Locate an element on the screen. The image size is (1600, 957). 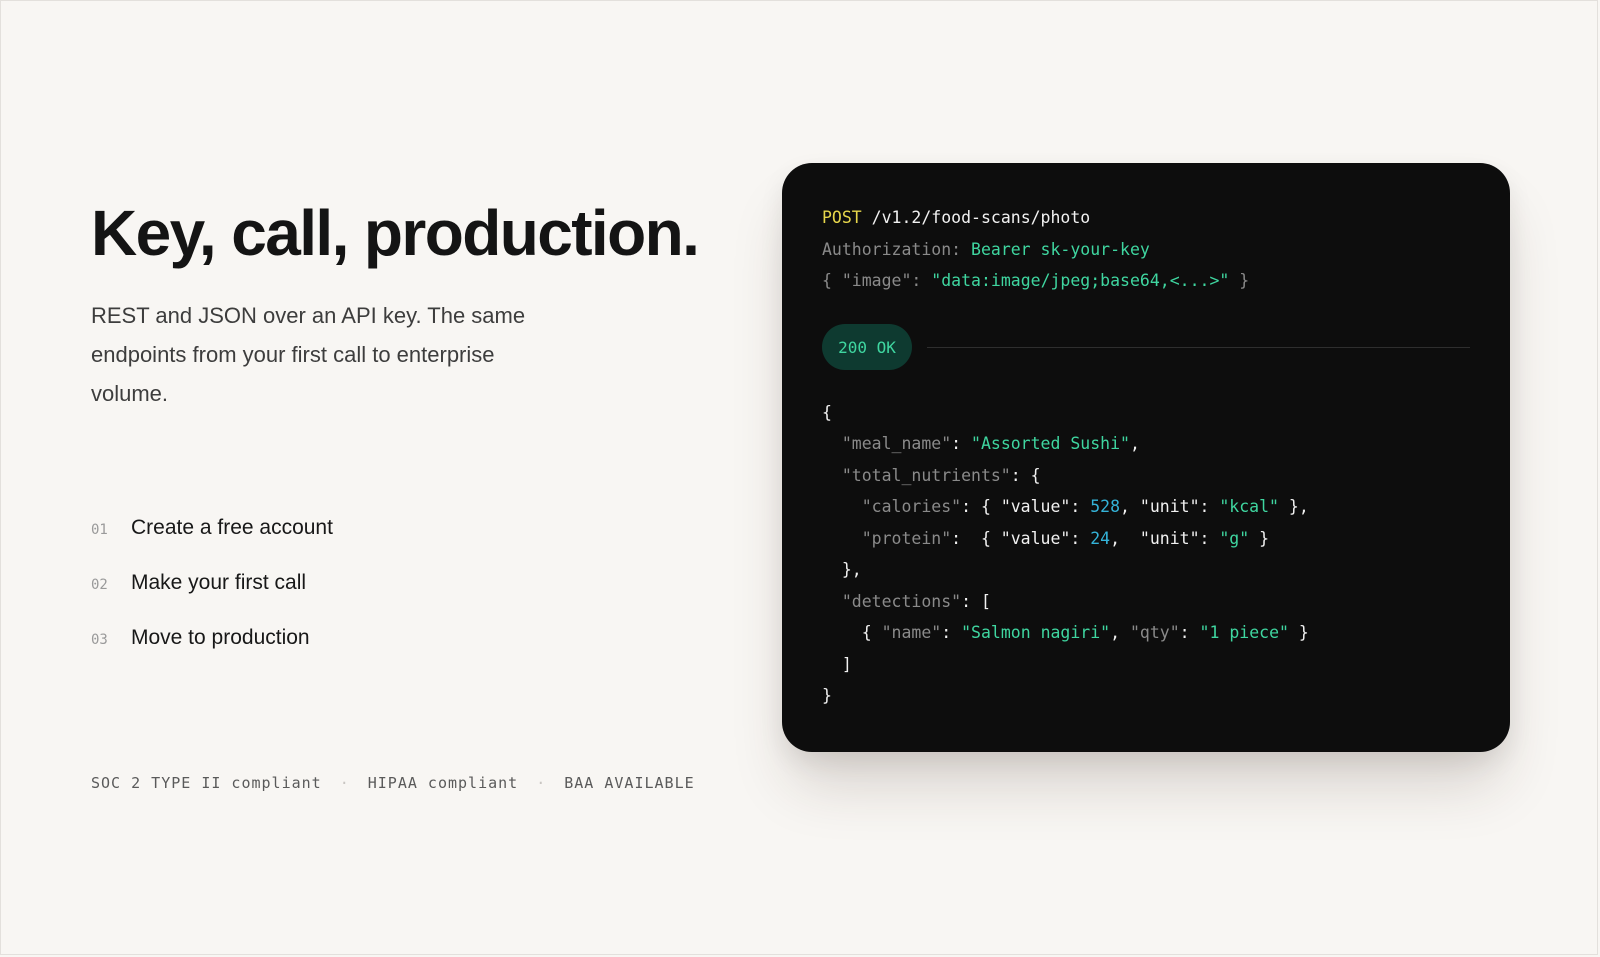
step-label: Create a free account is located at coordinates (232, 527).